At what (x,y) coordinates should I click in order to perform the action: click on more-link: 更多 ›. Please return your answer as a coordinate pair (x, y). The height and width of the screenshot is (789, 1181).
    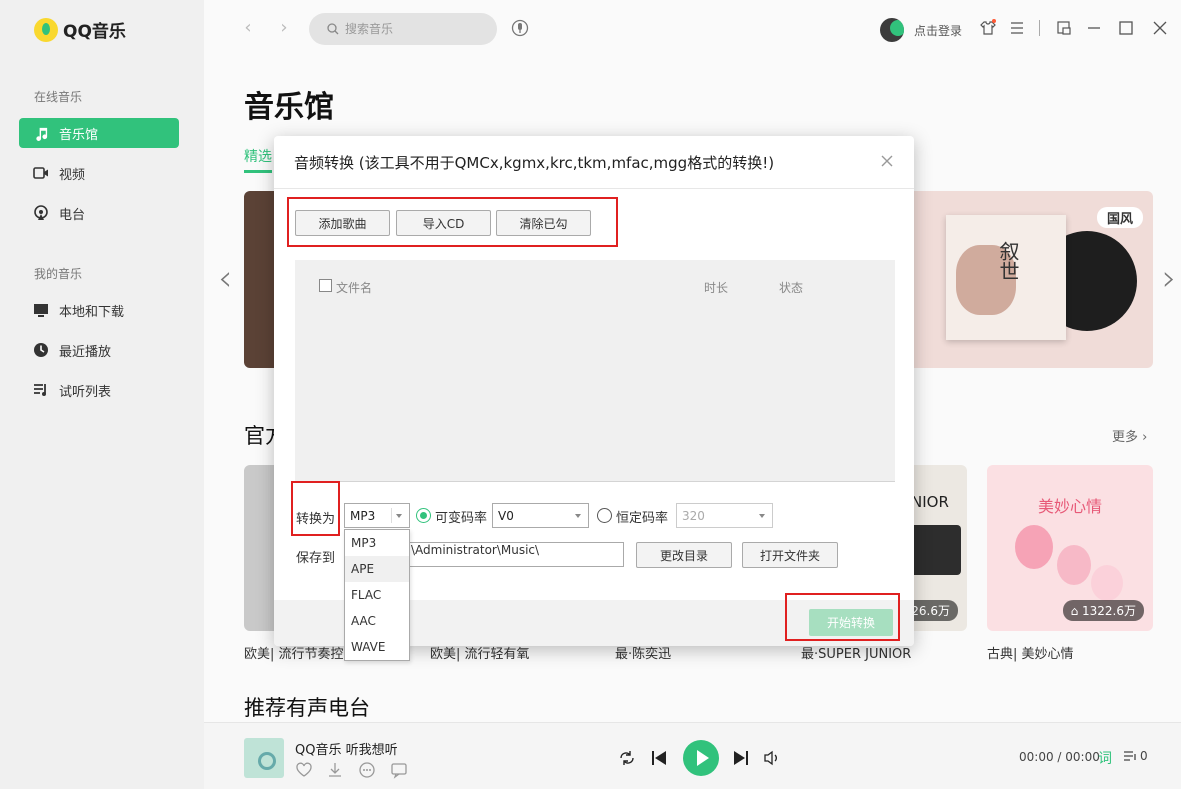
    Looking at the image, I should click on (1129, 435).